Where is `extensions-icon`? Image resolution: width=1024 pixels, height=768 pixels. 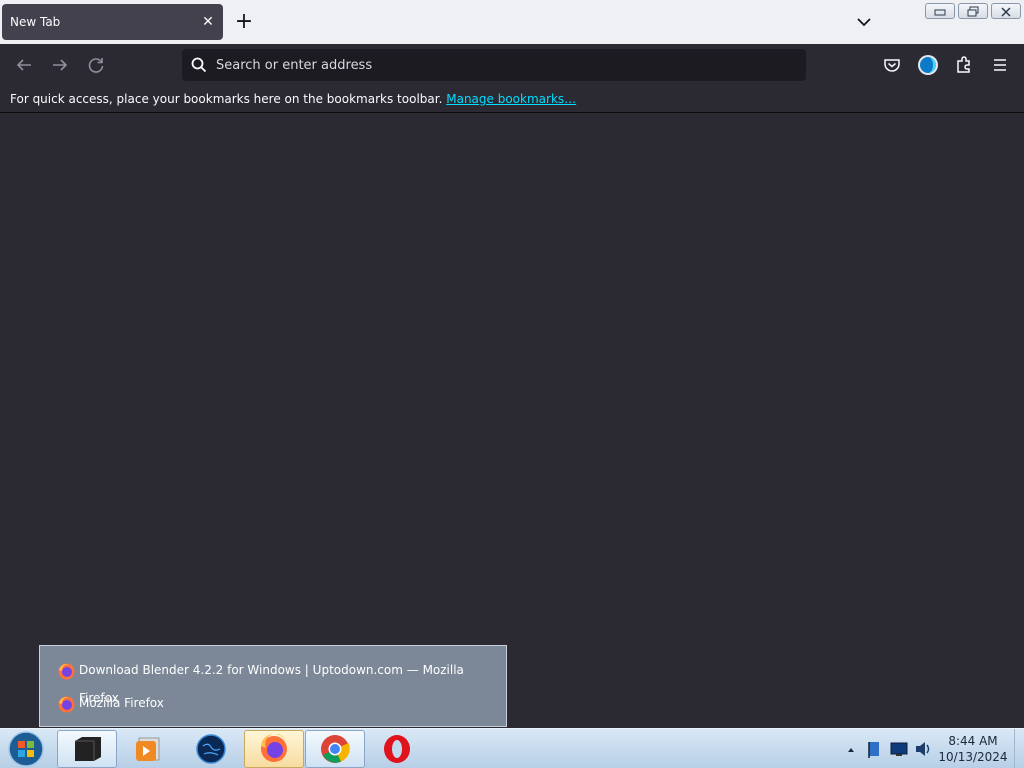 extensions-icon is located at coordinates (964, 65).